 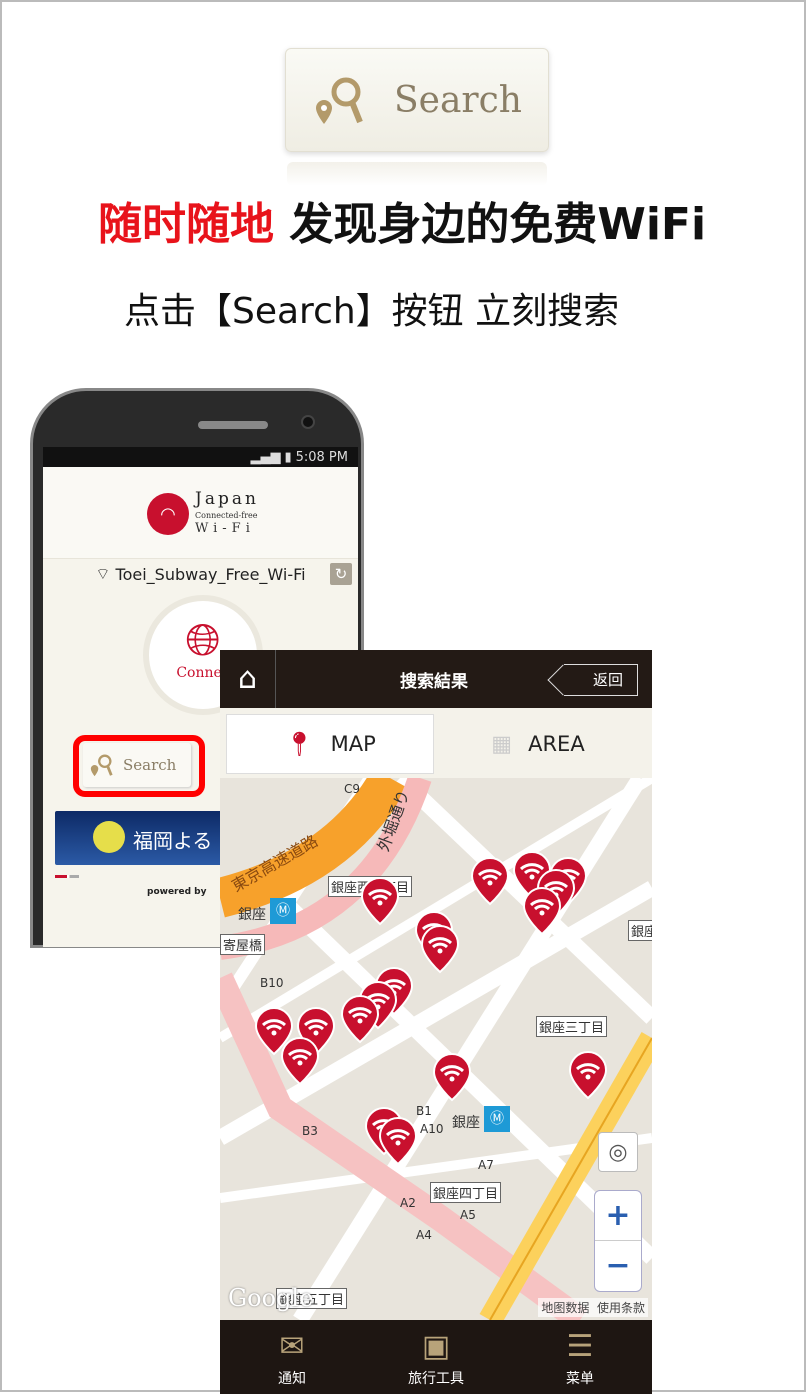 What do you see at coordinates (468, 1215) in the screenshot?
I see `map-label: A5` at bounding box center [468, 1215].